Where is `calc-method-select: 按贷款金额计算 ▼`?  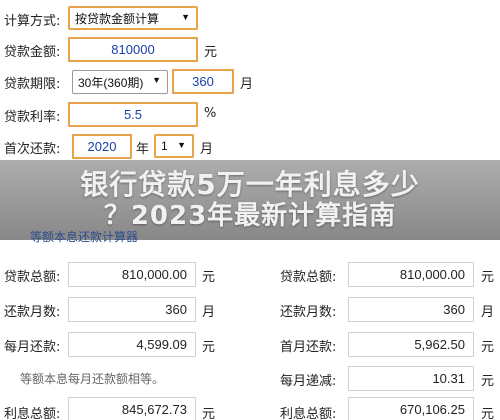 calc-method-select: 按贷款金额计算 ▼ is located at coordinates (133, 18).